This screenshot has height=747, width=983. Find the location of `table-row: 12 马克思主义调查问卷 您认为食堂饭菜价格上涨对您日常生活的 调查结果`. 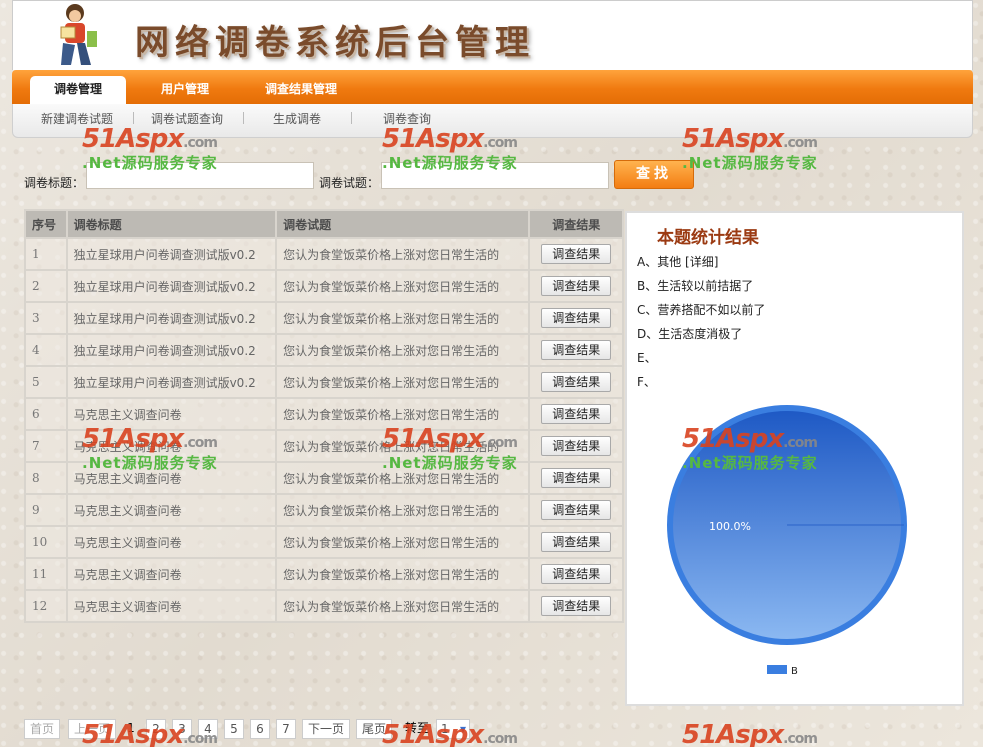

table-row: 12 马克思主义调查问卷 您认为食堂饭菜价格上涨对您日常生活的 调查结果 is located at coordinates (324, 606).